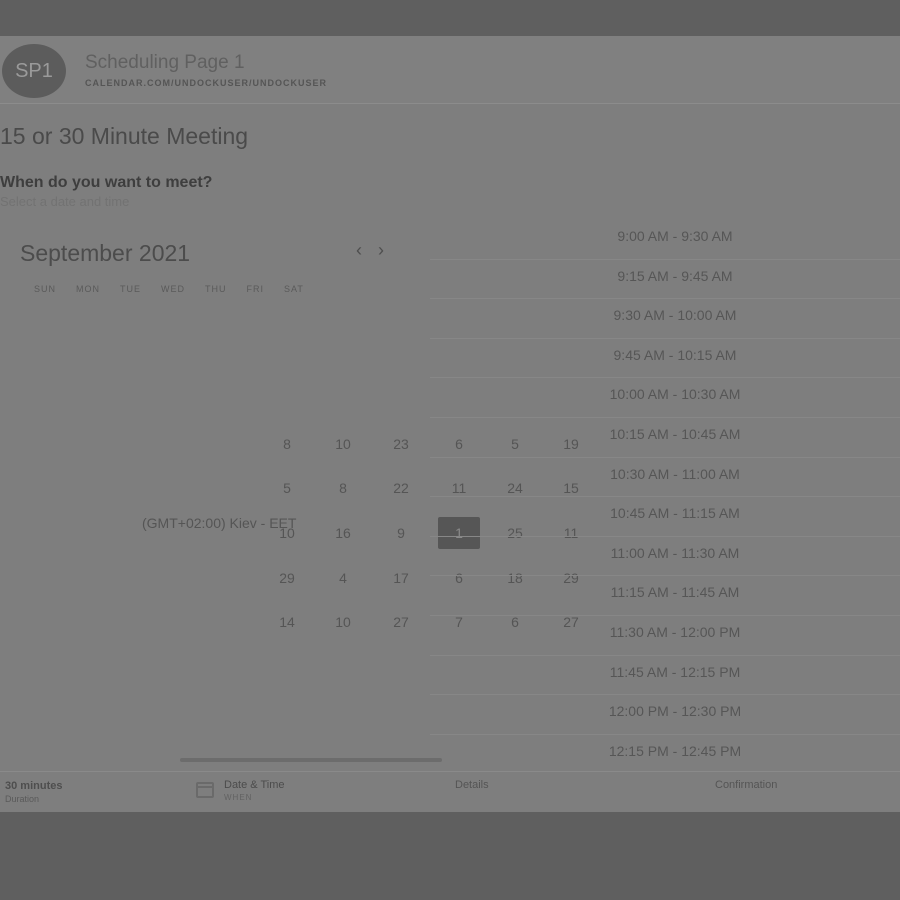  Describe the element at coordinates (401, 444) in the screenshot. I see `calendar-day: 23` at that location.